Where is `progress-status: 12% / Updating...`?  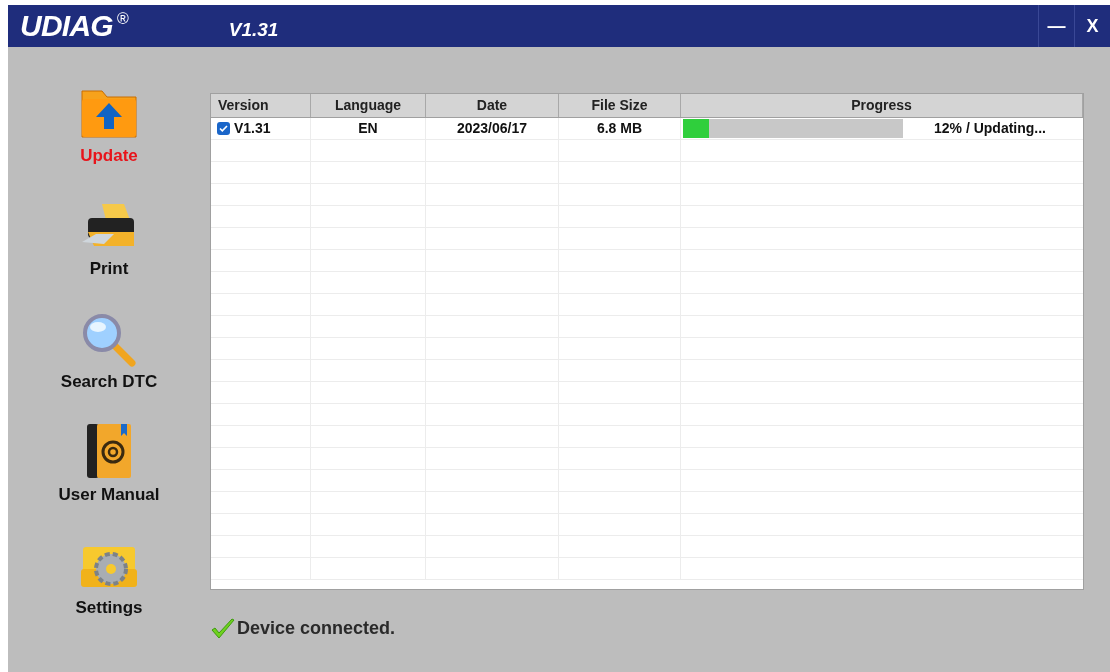 progress-status: 12% / Updating... is located at coordinates (990, 128).